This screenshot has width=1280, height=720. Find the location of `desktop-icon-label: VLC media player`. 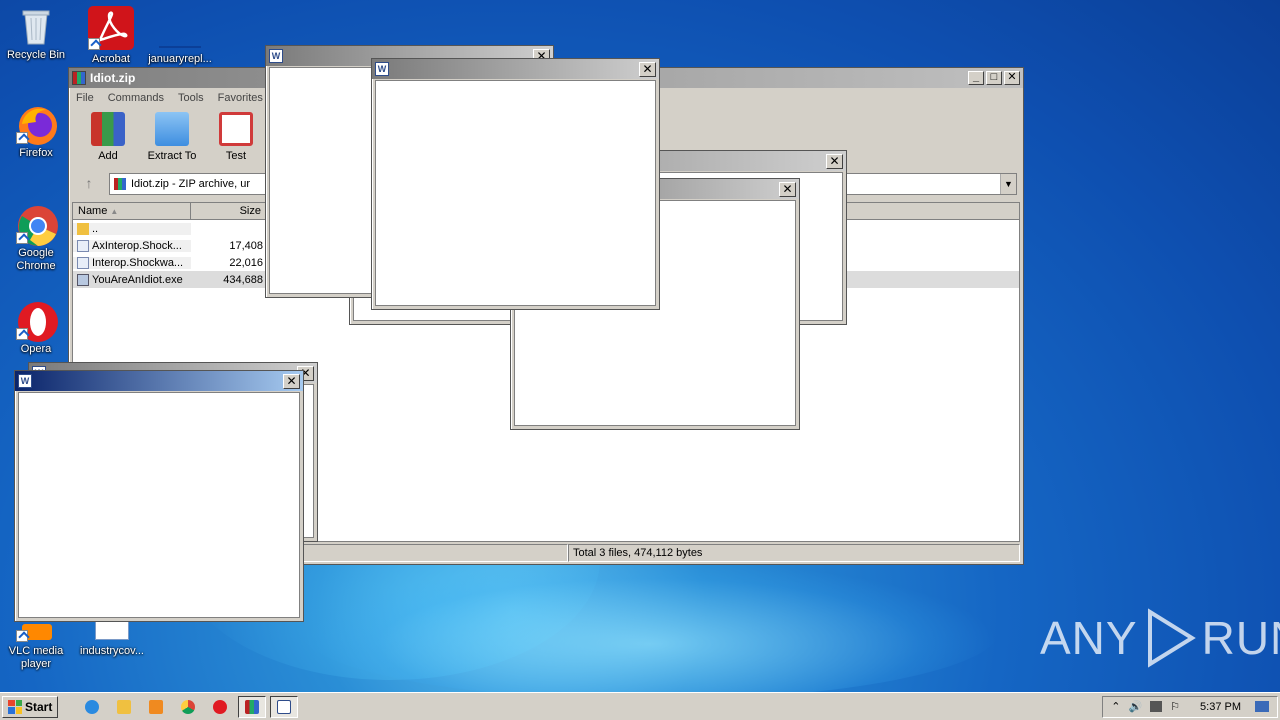

desktop-icon-label: VLC media player is located at coordinates (36, 657).